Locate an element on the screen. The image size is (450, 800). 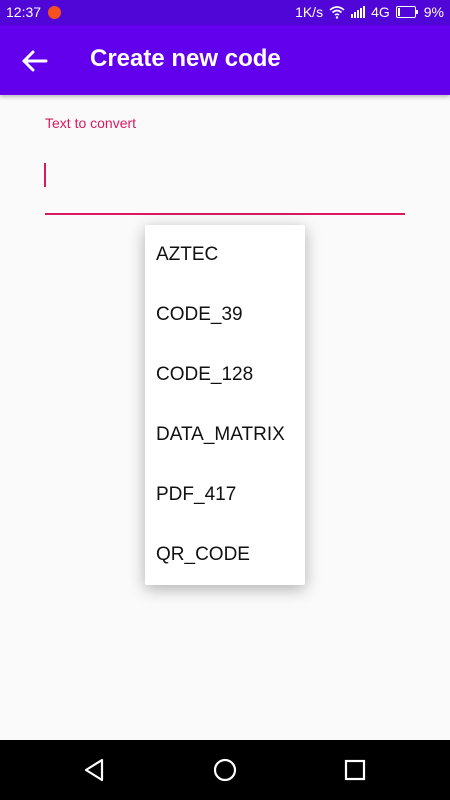
status-bar: 12:37 1K/s 4G 9% is located at coordinates (225, 12).